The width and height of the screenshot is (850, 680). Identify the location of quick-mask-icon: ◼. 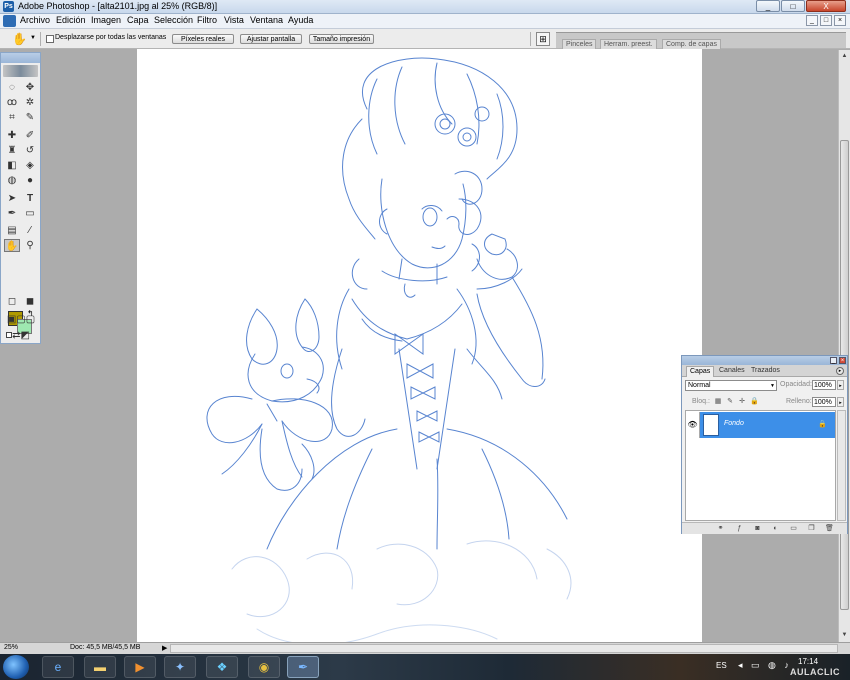
(30, 301).